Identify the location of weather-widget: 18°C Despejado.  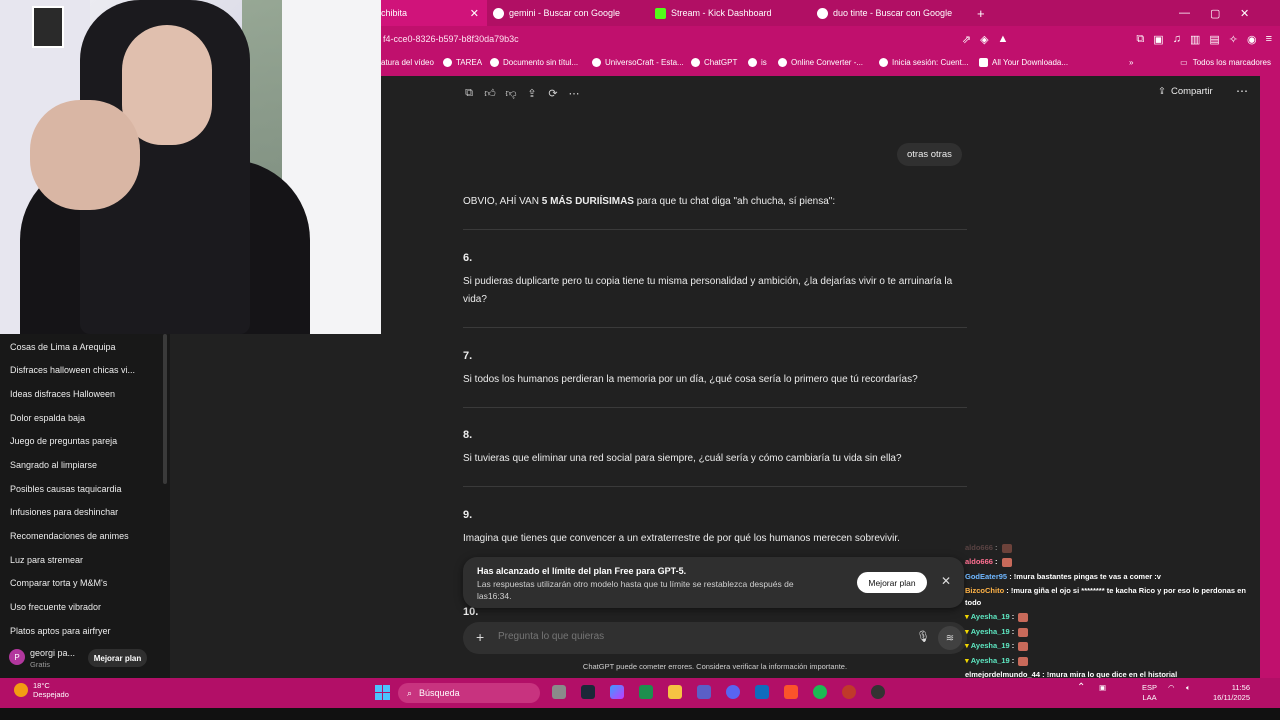
(41, 690).